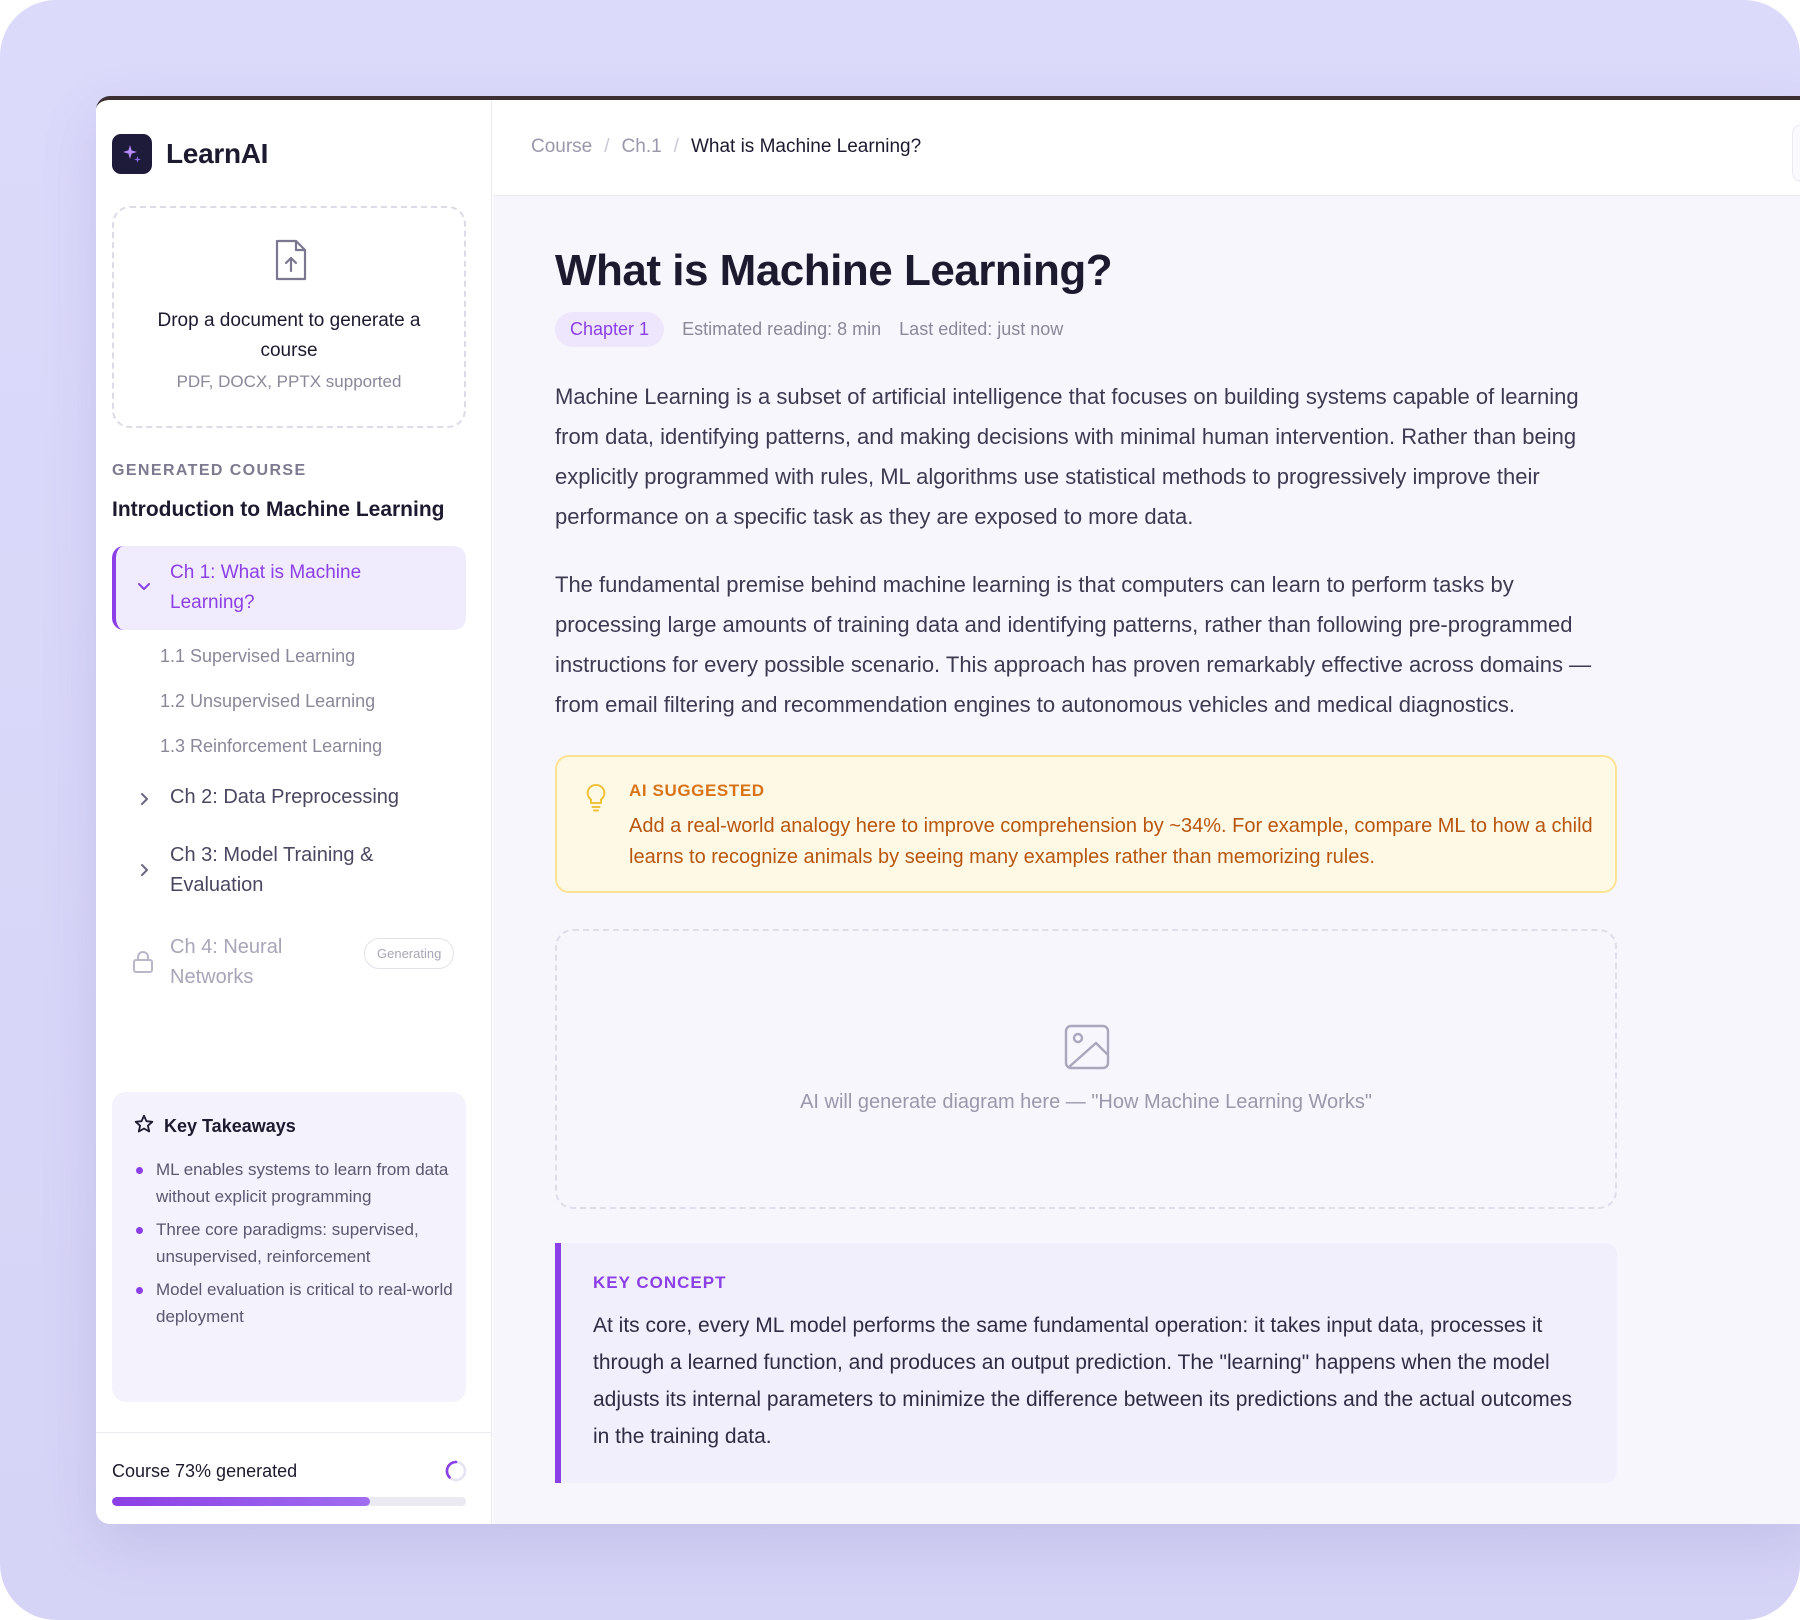  Describe the element at coordinates (278, 509) in the screenshot. I see `course-title: Introduction to Machine Learning` at that location.